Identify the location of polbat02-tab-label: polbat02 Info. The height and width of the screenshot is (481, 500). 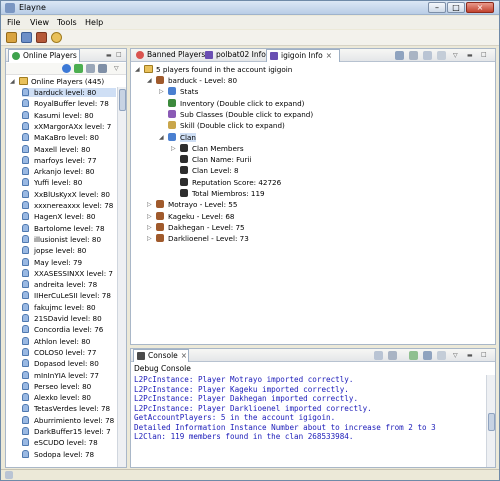
(241, 54).